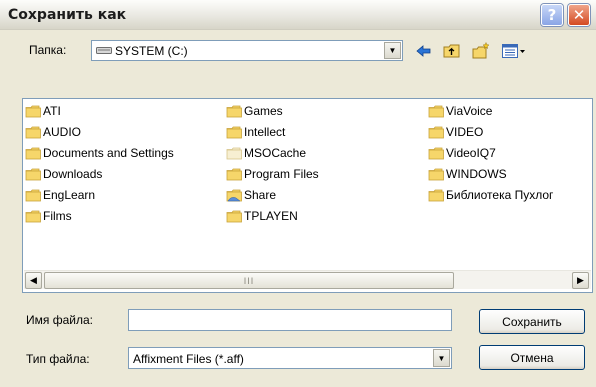  Describe the element at coordinates (265, 132) in the screenshot. I see `folder-item-label: Intellect` at that location.